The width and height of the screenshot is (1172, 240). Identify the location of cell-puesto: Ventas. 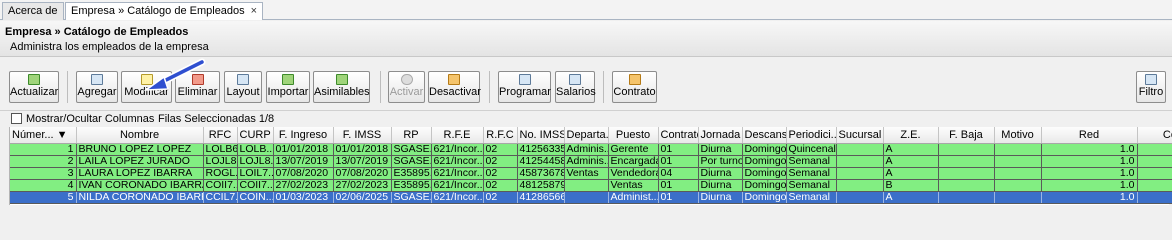
(633, 185).